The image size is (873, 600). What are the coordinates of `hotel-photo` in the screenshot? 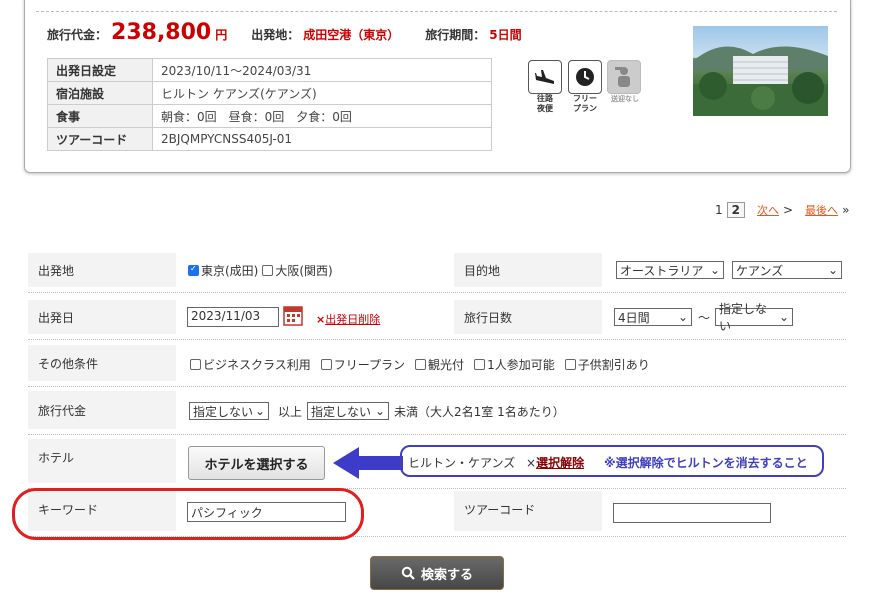 It's located at (760, 71).